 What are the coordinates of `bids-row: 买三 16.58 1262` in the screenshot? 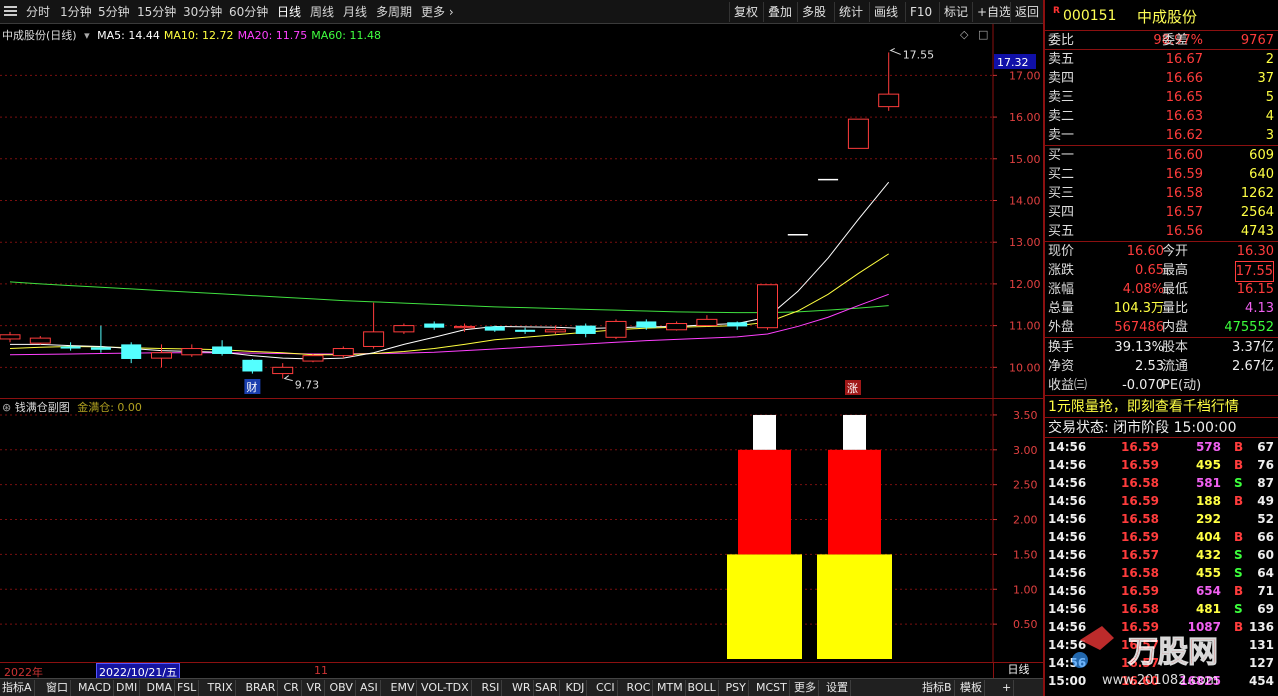 It's located at (1161, 193).